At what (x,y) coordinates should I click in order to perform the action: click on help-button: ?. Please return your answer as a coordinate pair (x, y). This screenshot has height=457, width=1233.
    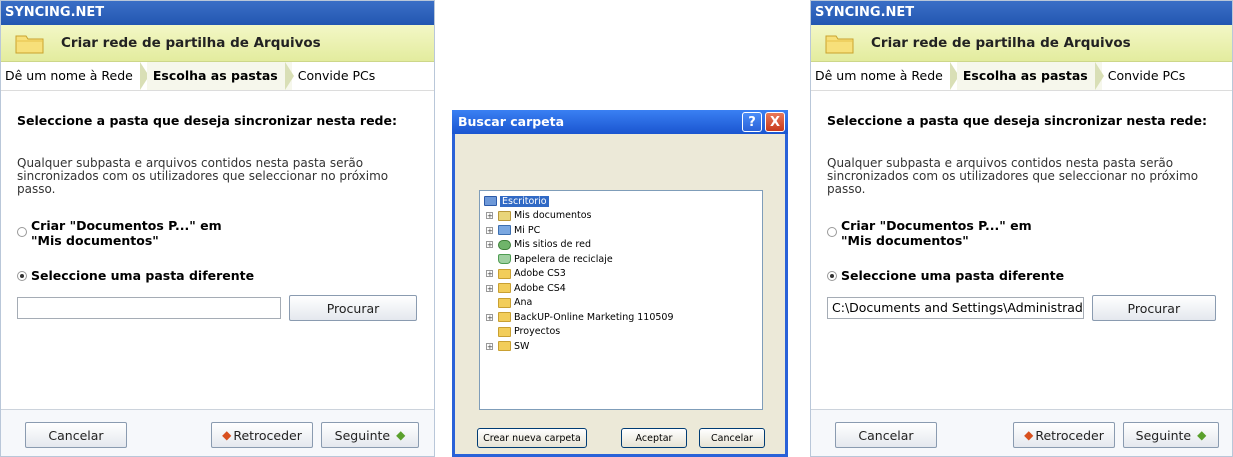
    Looking at the image, I should click on (752, 122).